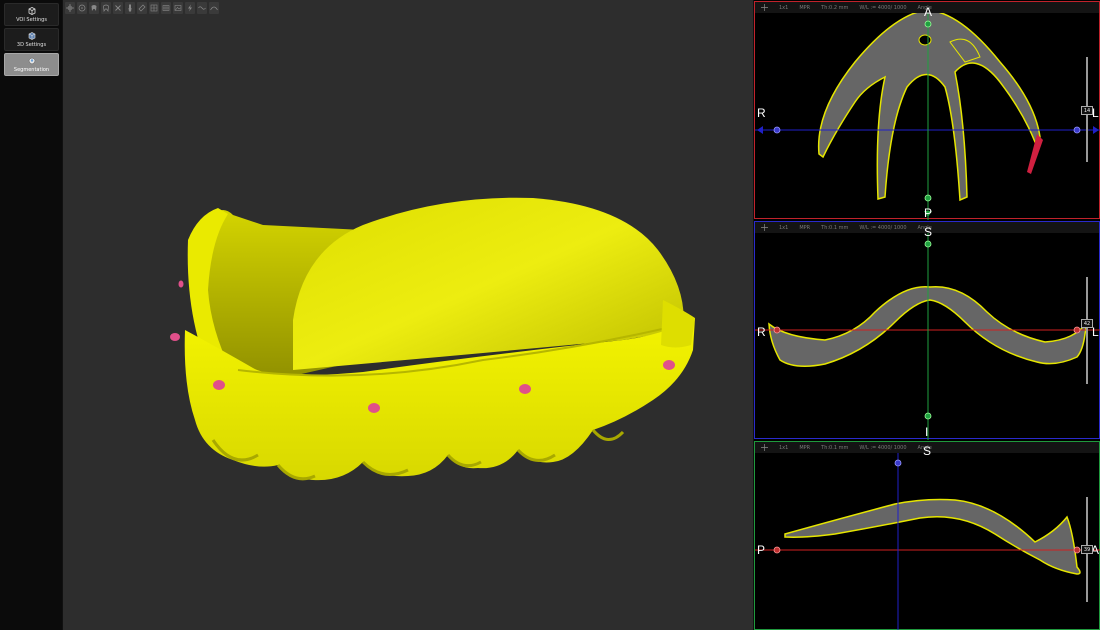  I want to click on sagittal-slice, so click(927, 541).